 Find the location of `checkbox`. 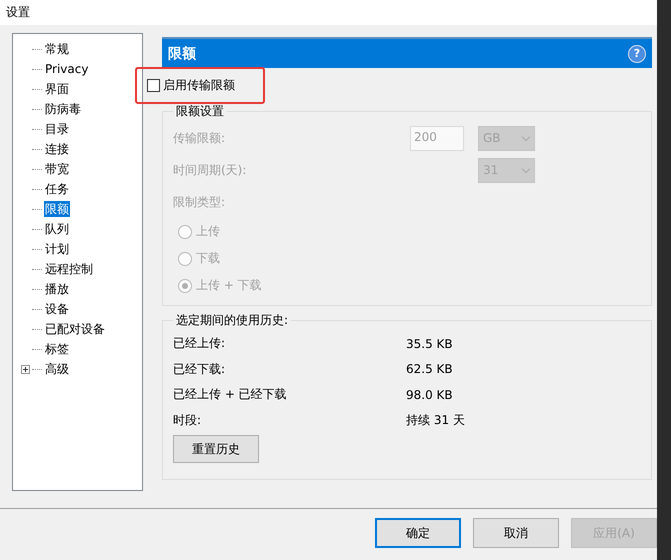

checkbox is located at coordinates (153, 85).